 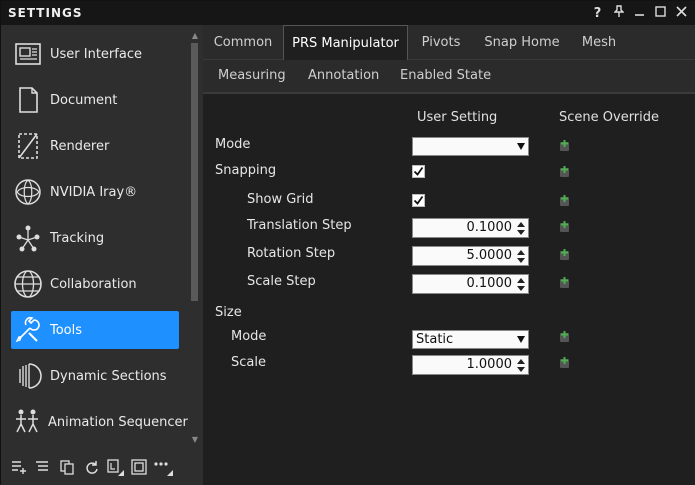 I want to click on tab-pivots: Pivots, so click(x=441, y=42).